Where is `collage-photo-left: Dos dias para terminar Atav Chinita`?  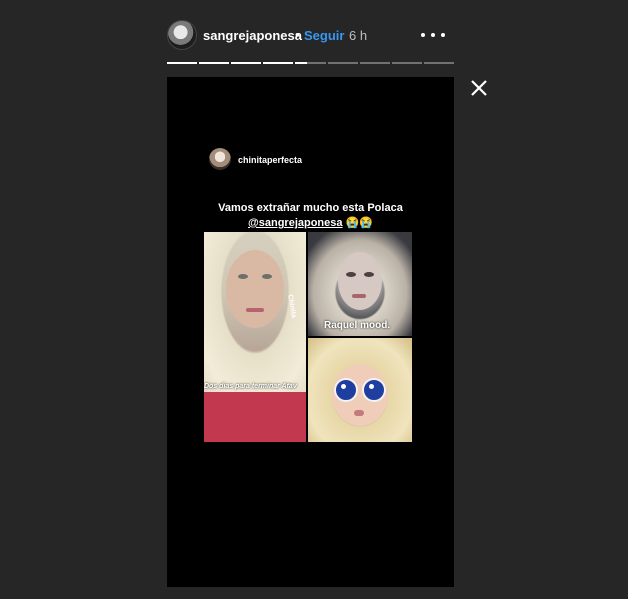
collage-photo-left: Dos dias para terminar Atav Chinita is located at coordinates (255, 337).